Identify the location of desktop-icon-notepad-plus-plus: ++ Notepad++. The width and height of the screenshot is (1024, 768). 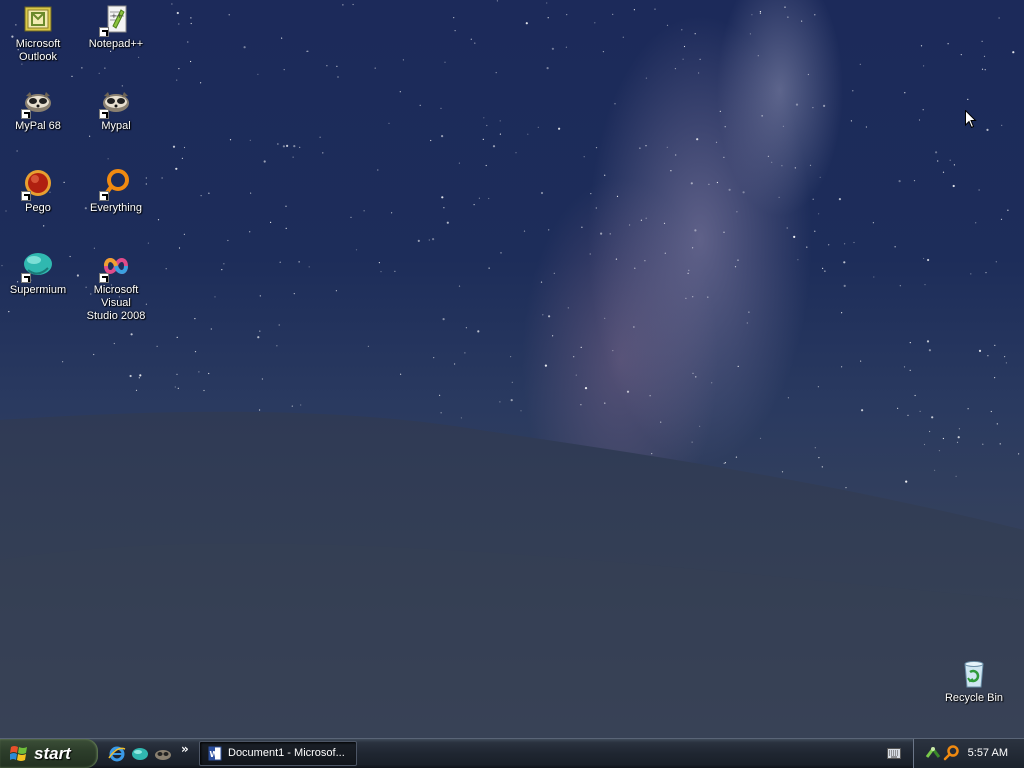
(116, 27).